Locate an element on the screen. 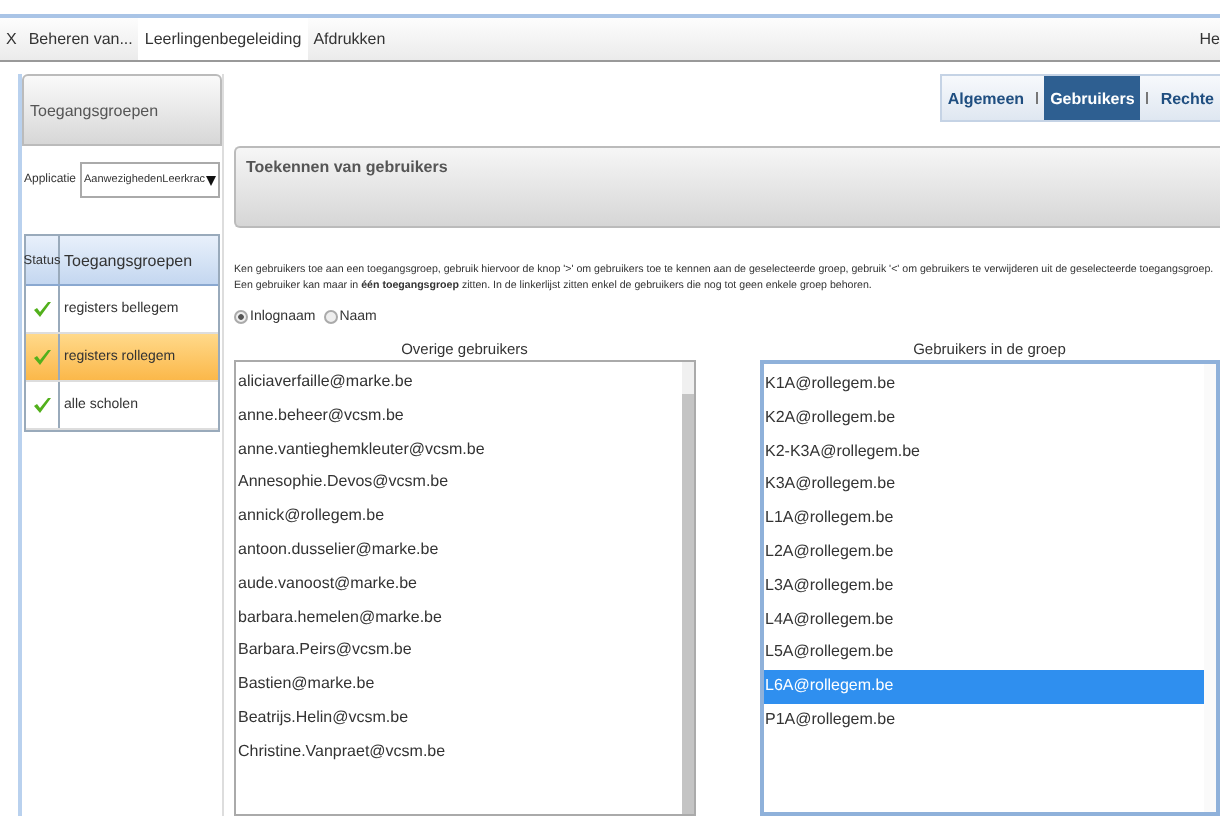  list-item: P1A@rollegem.be is located at coordinates (983, 720).